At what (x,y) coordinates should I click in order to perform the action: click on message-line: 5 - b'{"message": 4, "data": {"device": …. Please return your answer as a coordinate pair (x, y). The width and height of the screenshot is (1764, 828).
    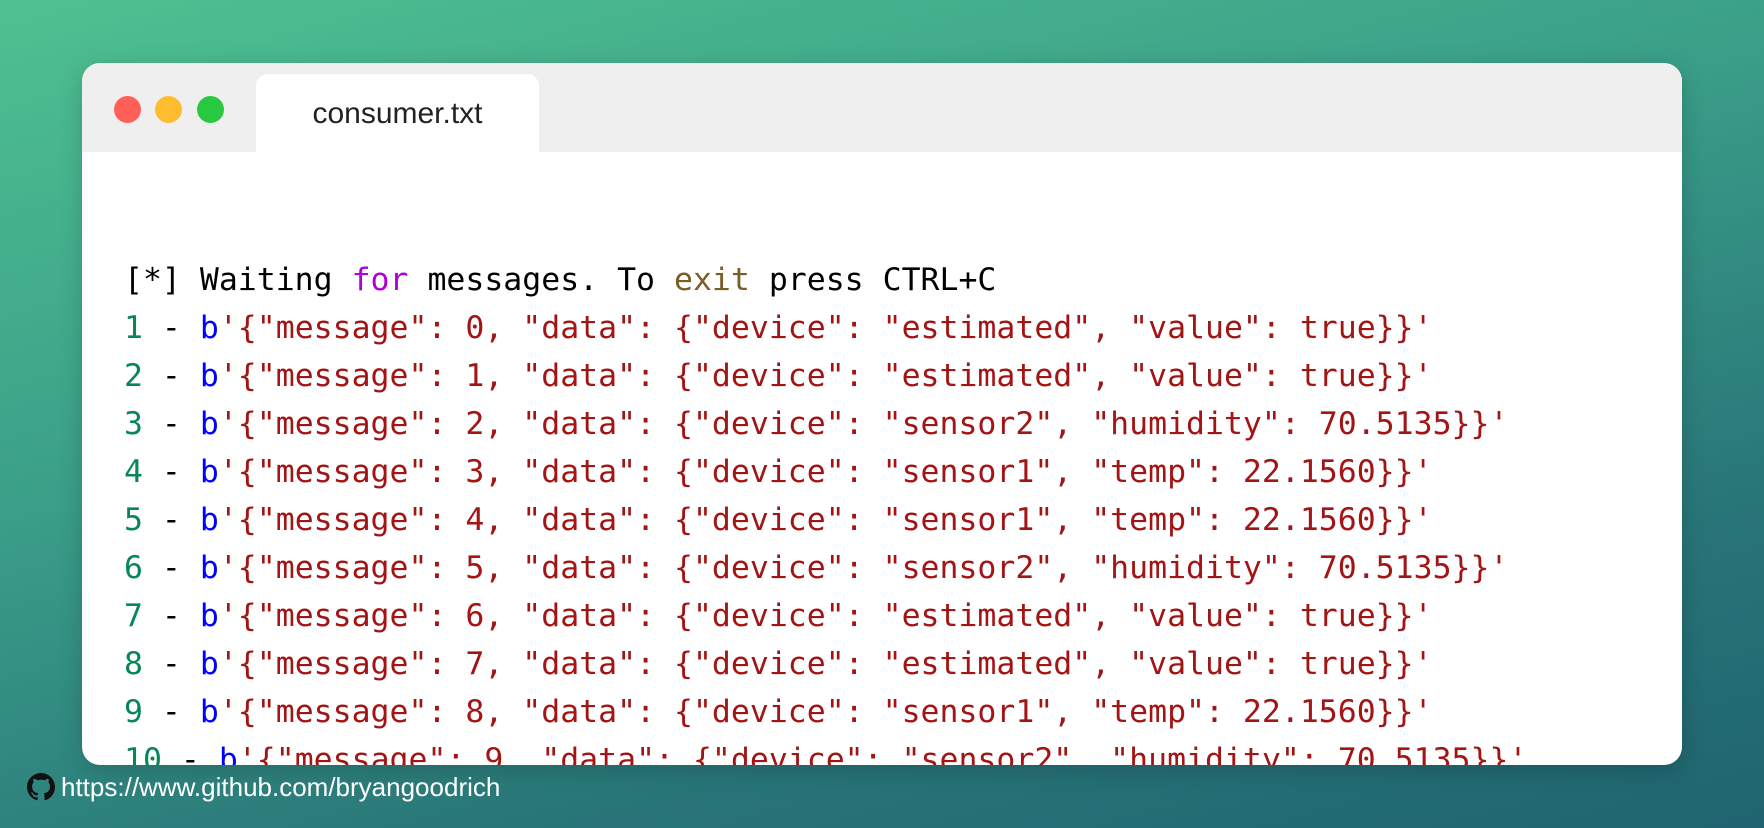
    Looking at the image, I should click on (825, 520).